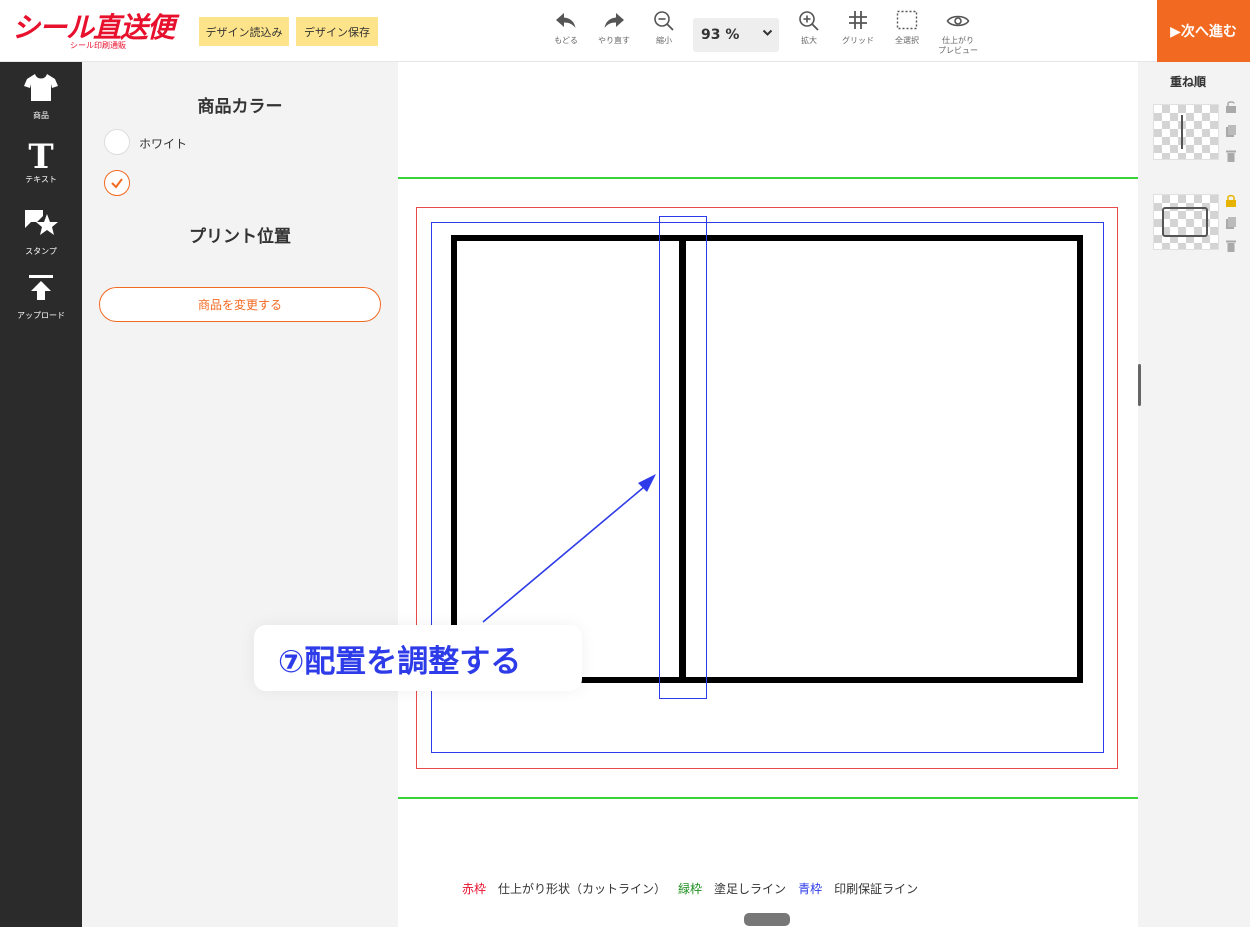  What do you see at coordinates (683, 457) in the screenshot?
I see `selection-bounding-box` at bounding box center [683, 457].